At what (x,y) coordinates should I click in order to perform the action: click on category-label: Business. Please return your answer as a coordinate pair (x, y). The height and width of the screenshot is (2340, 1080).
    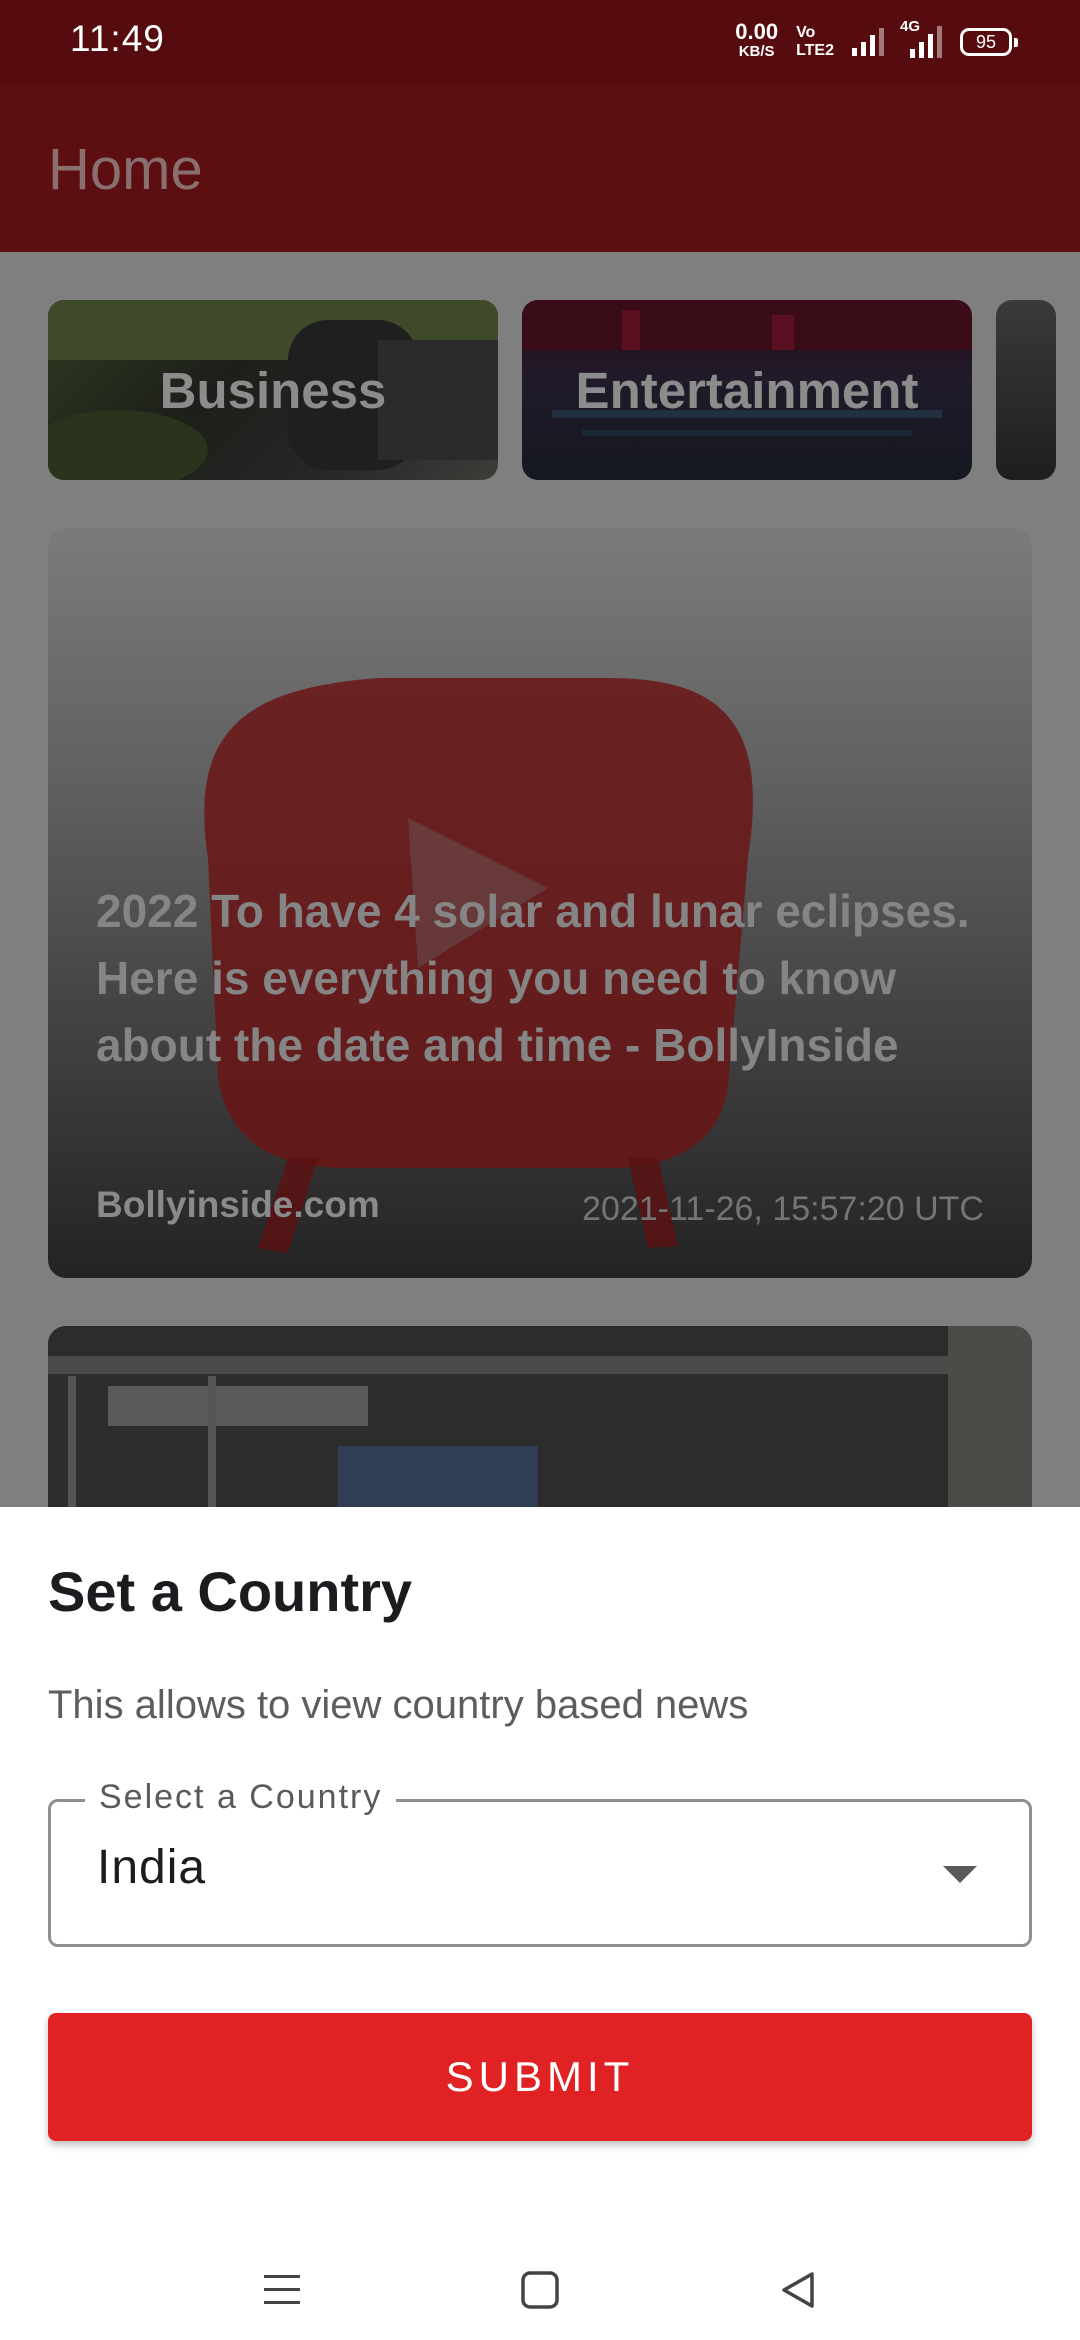
    Looking at the image, I should click on (273, 390).